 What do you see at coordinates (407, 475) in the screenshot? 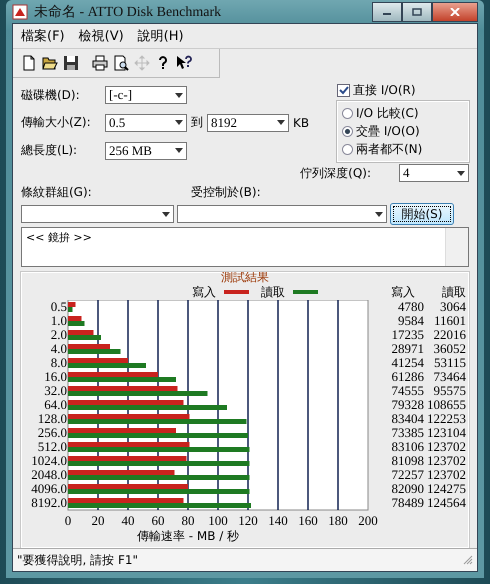
I see `table-cell-text: 72257` at bounding box center [407, 475].